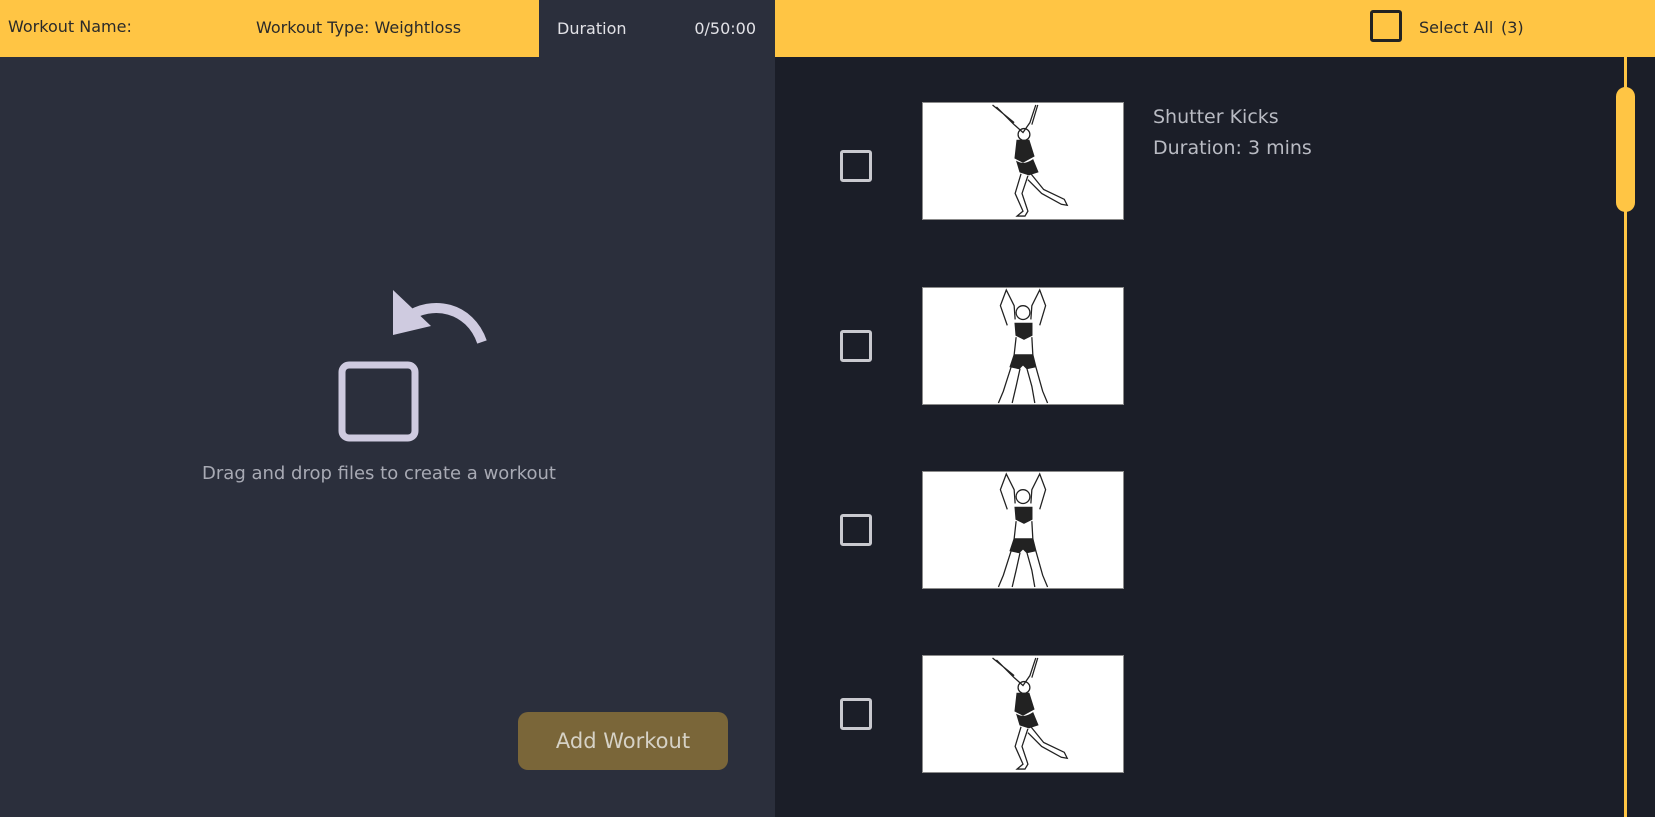 The width and height of the screenshot is (1655, 817). I want to click on dropzone-text: Drag and drop files to create a workout, so click(379, 473).